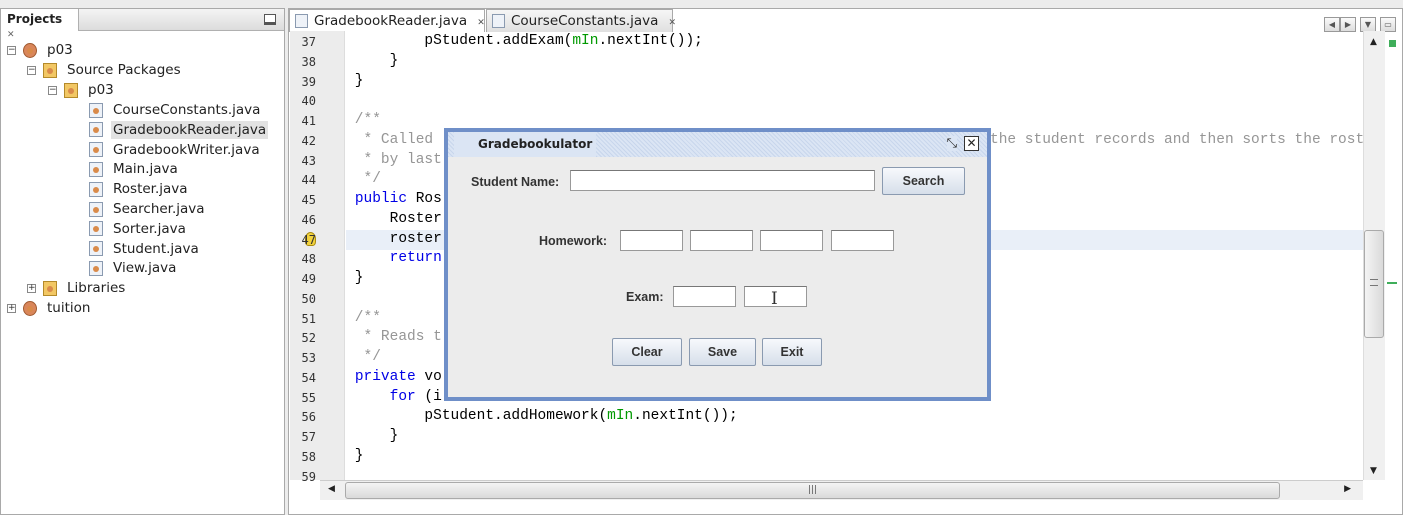 The image size is (1403, 515). What do you see at coordinates (308, 219) in the screenshot?
I see `line-number: 46` at bounding box center [308, 219].